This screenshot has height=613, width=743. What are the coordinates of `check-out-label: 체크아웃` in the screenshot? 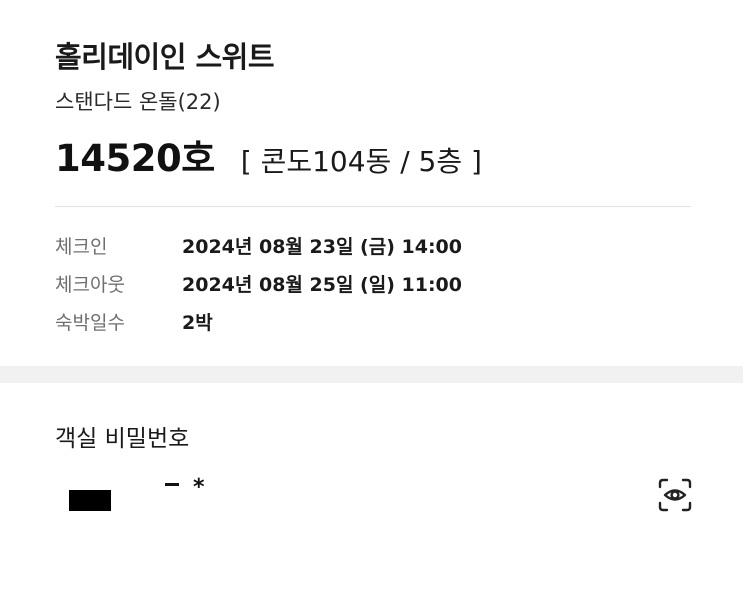 It's located at (90, 284).